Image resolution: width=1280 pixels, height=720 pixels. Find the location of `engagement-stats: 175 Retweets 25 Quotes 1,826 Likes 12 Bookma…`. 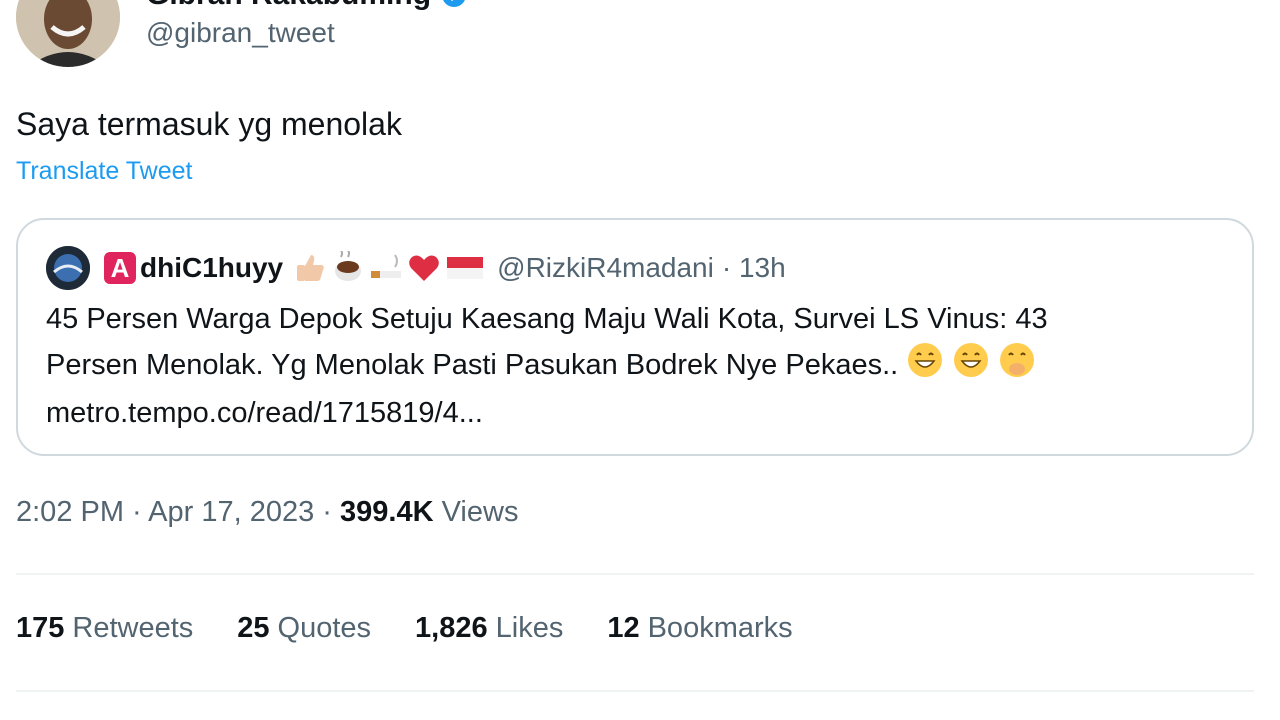

engagement-stats: 175 Retweets 25 Quotes 1,826 Likes 12 Bookma… is located at coordinates (404, 628).